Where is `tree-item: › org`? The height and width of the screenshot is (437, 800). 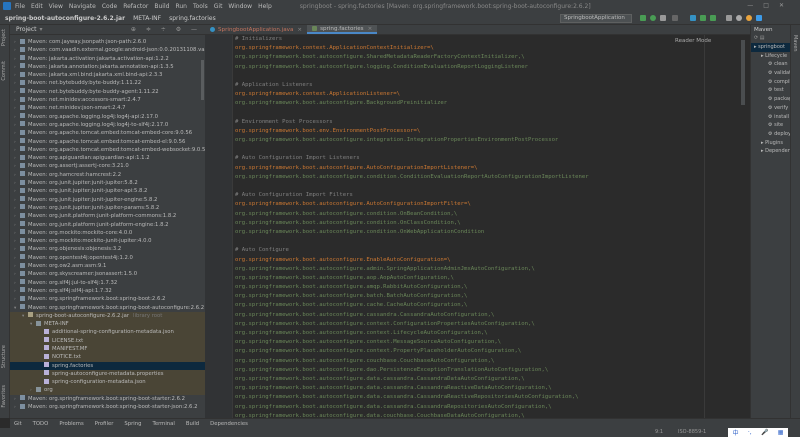 tree-item: › org is located at coordinates (107, 390).